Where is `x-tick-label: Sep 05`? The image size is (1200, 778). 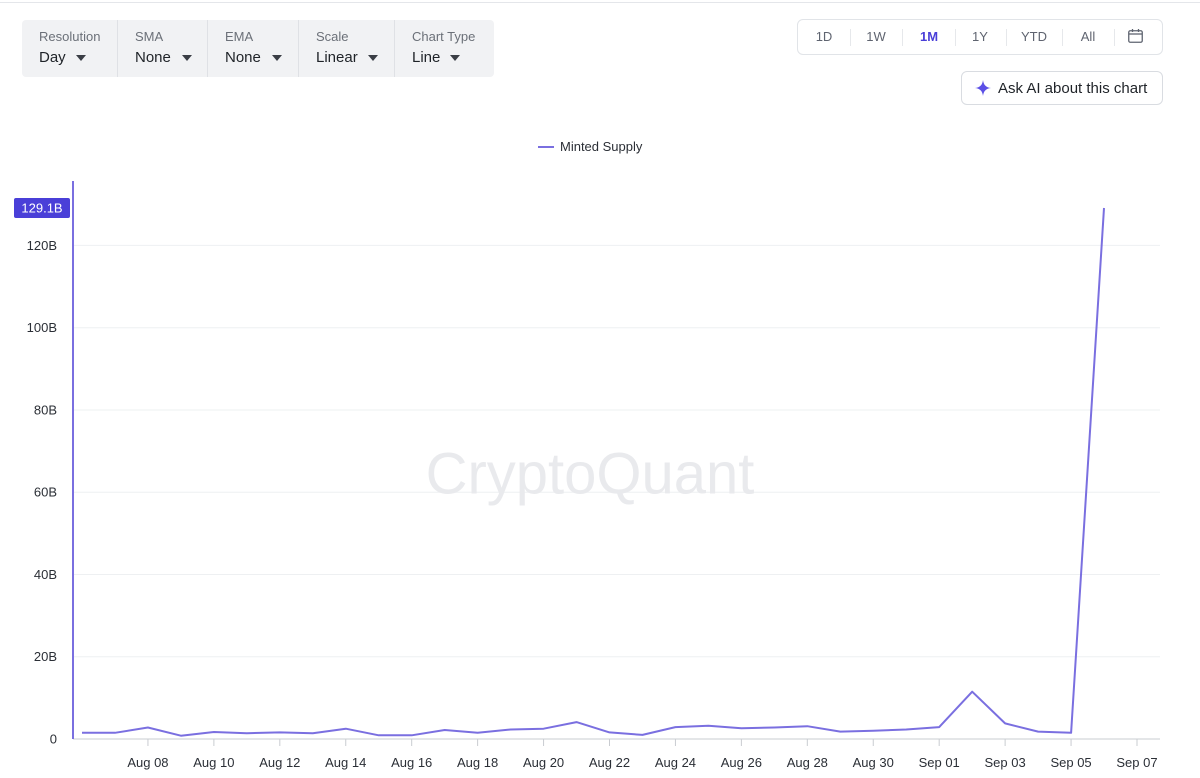 x-tick-label: Sep 05 is located at coordinates (1070, 762).